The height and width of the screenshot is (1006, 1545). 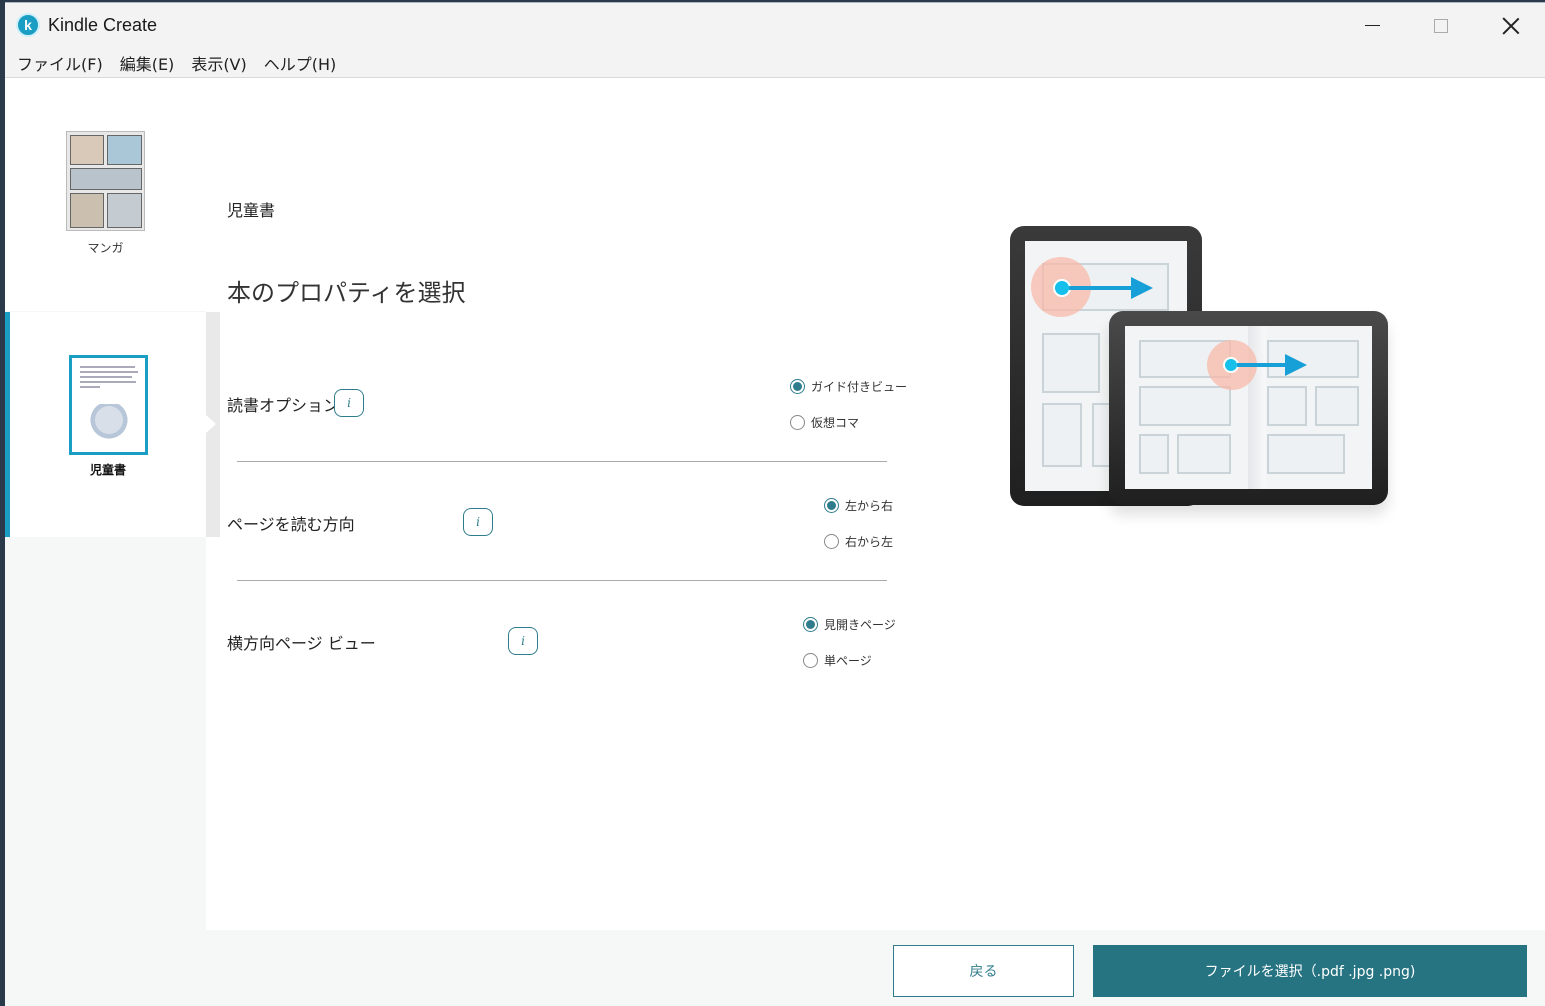 What do you see at coordinates (478, 522) in the screenshot?
I see `page-direction-info-button: i` at bounding box center [478, 522].